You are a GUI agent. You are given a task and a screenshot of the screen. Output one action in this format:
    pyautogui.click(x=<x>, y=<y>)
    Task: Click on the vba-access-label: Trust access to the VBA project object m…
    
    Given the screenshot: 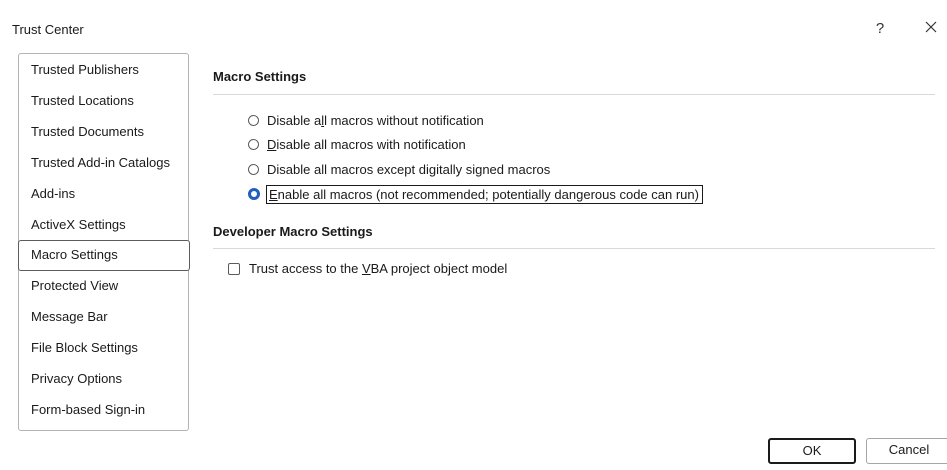 What is the action you would take?
    pyautogui.click(x=378, y=268)
    